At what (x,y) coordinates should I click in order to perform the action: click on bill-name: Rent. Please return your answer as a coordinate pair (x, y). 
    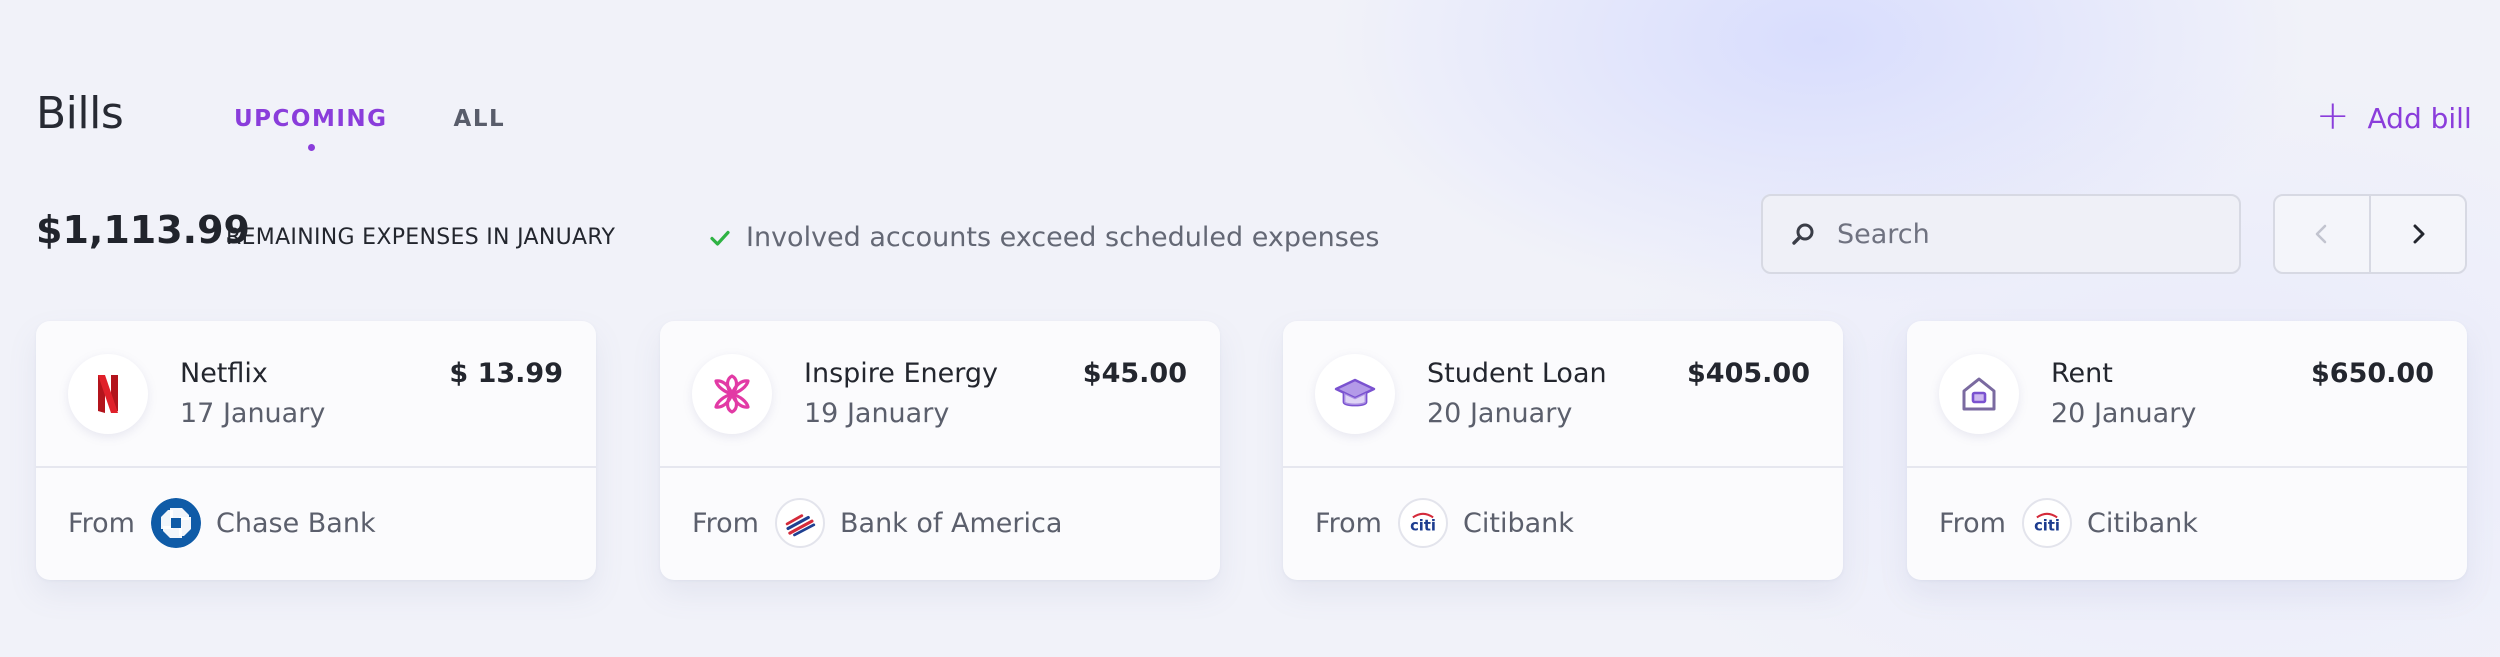
    Looking at the image, I should click on (2082, 373).